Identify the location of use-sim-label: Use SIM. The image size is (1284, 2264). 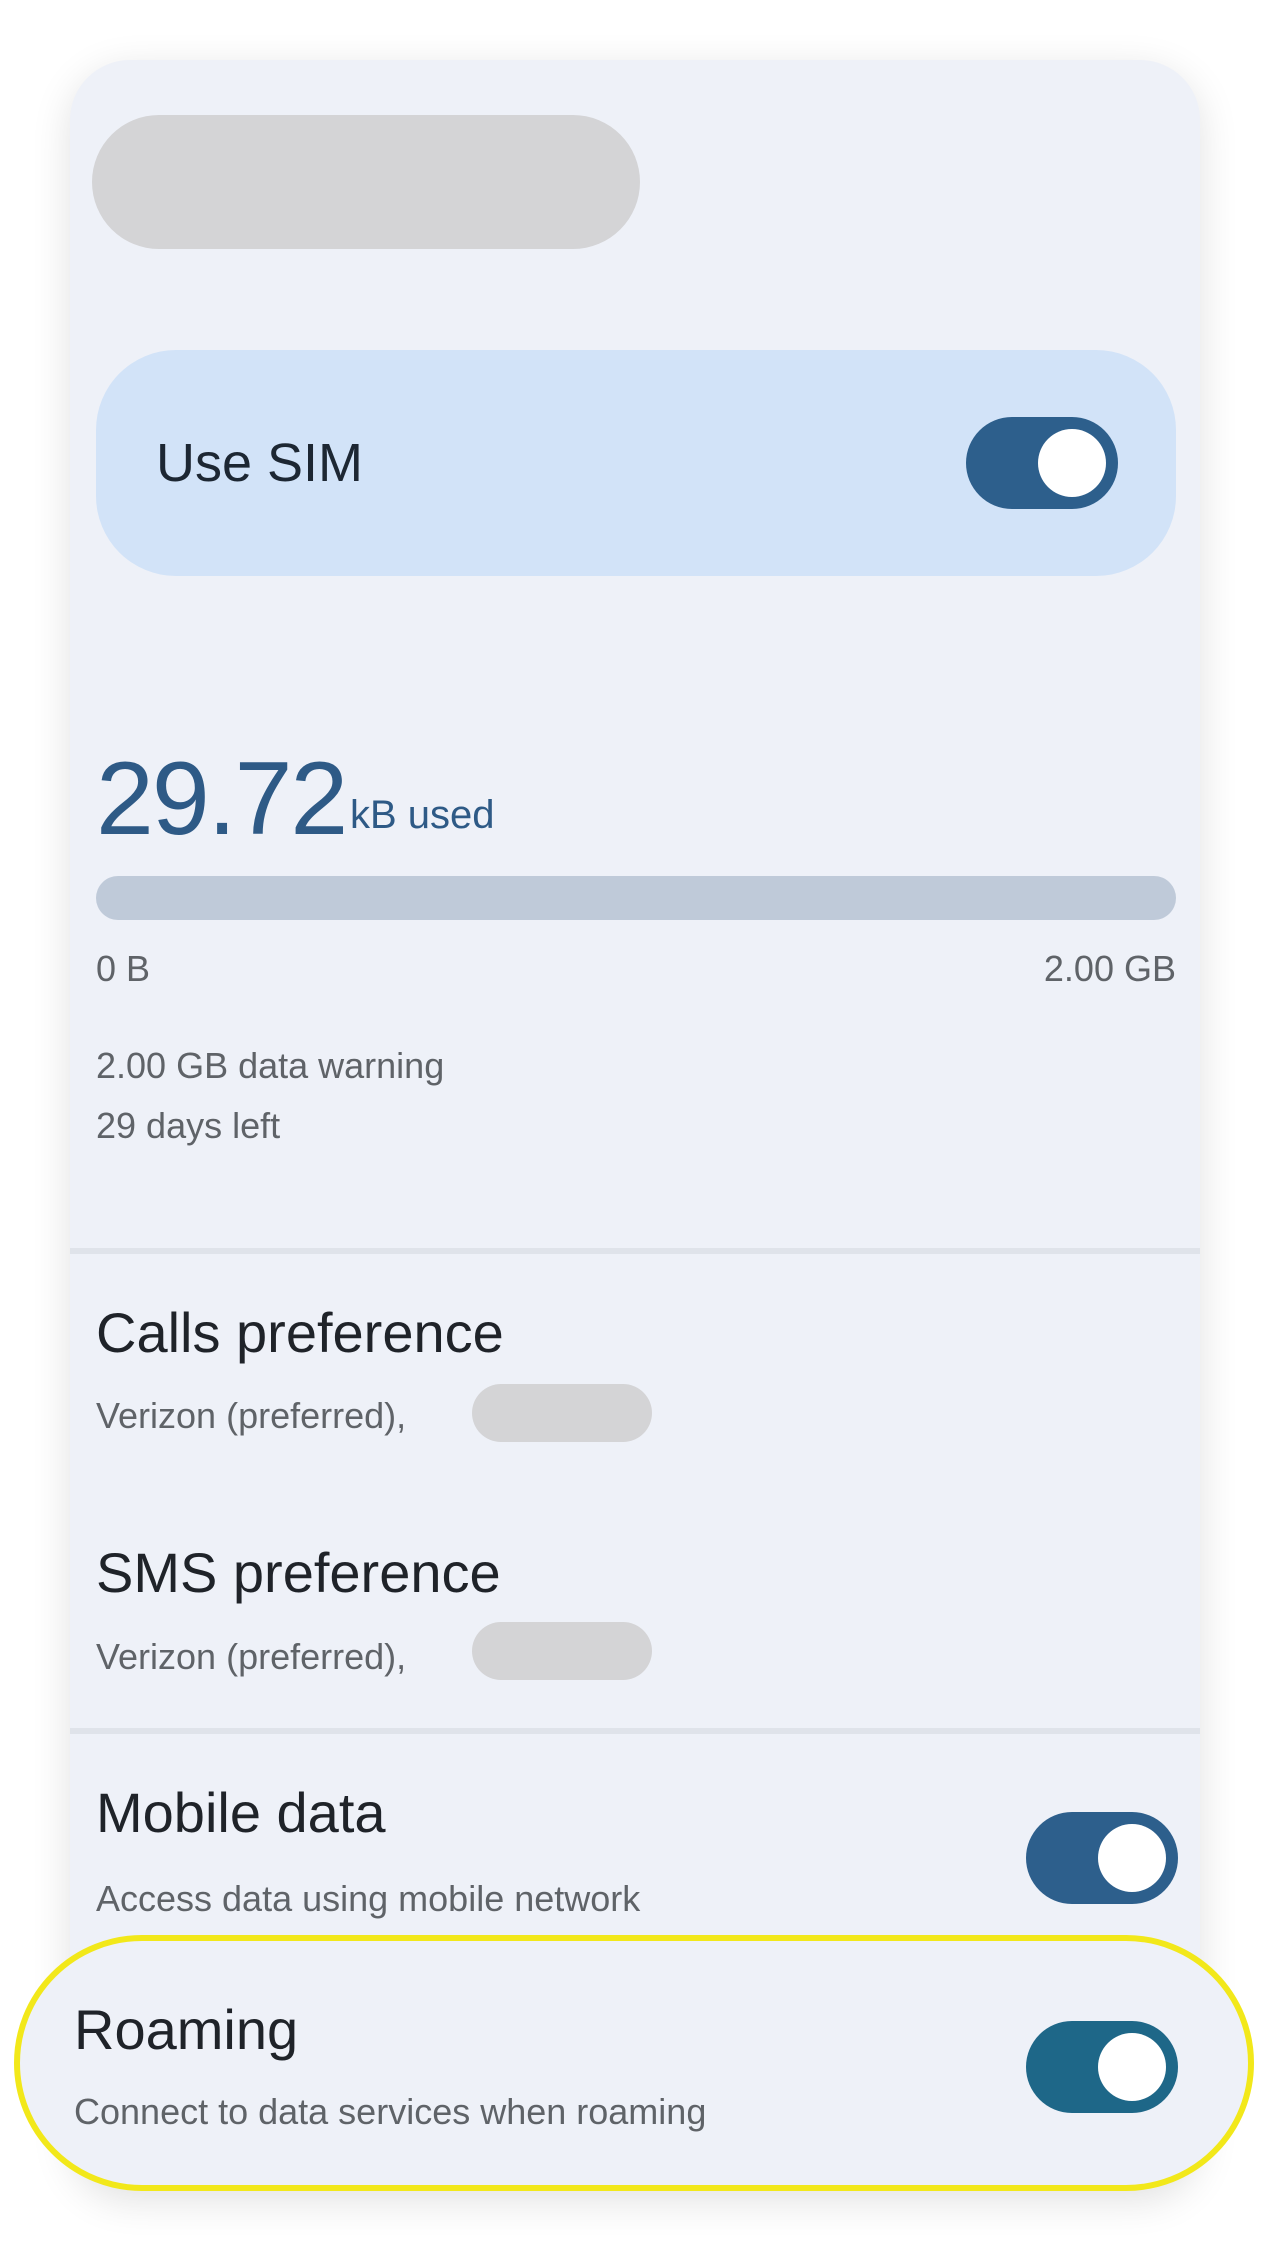
(260, 463).